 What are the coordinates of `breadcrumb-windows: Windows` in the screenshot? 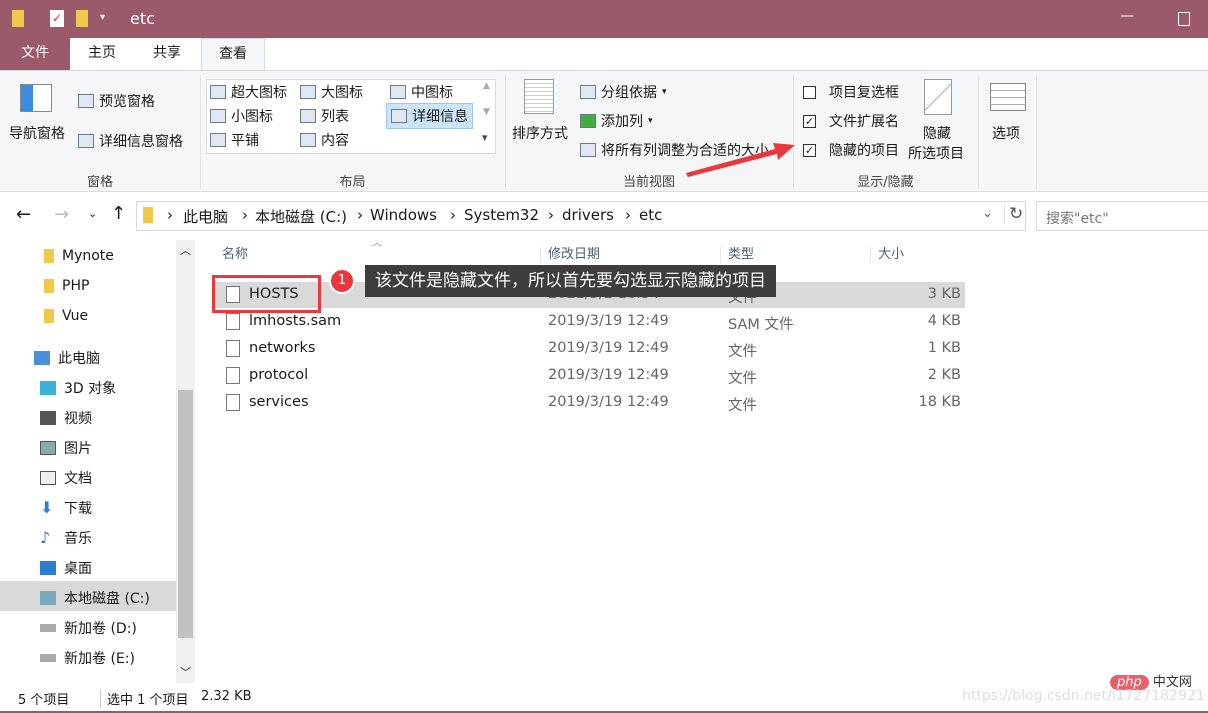 It's located at (403, 215).